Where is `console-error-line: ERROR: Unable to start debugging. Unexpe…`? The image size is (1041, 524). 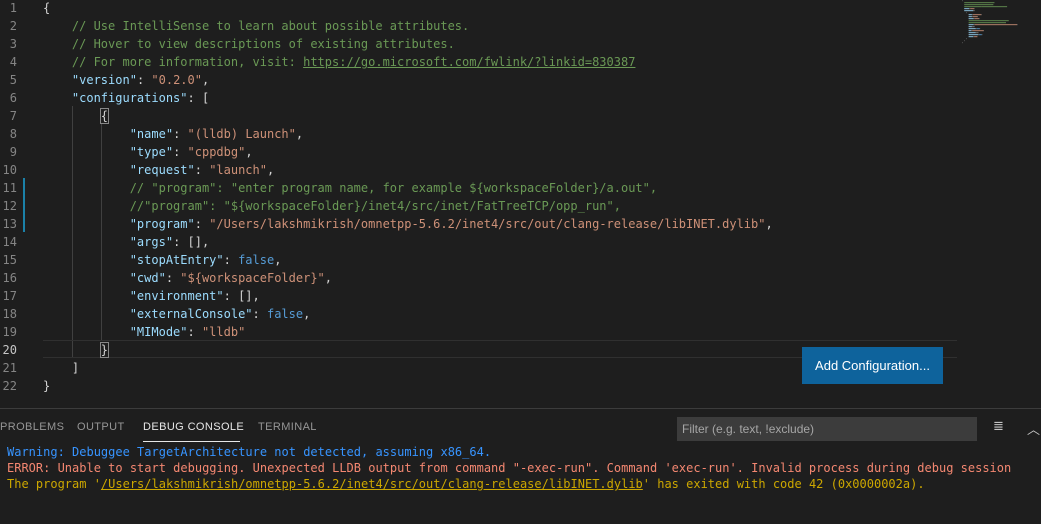
console-error-line: ERROR: Unable to start debugging. Unexpe… is located at coordinates (509, 468).